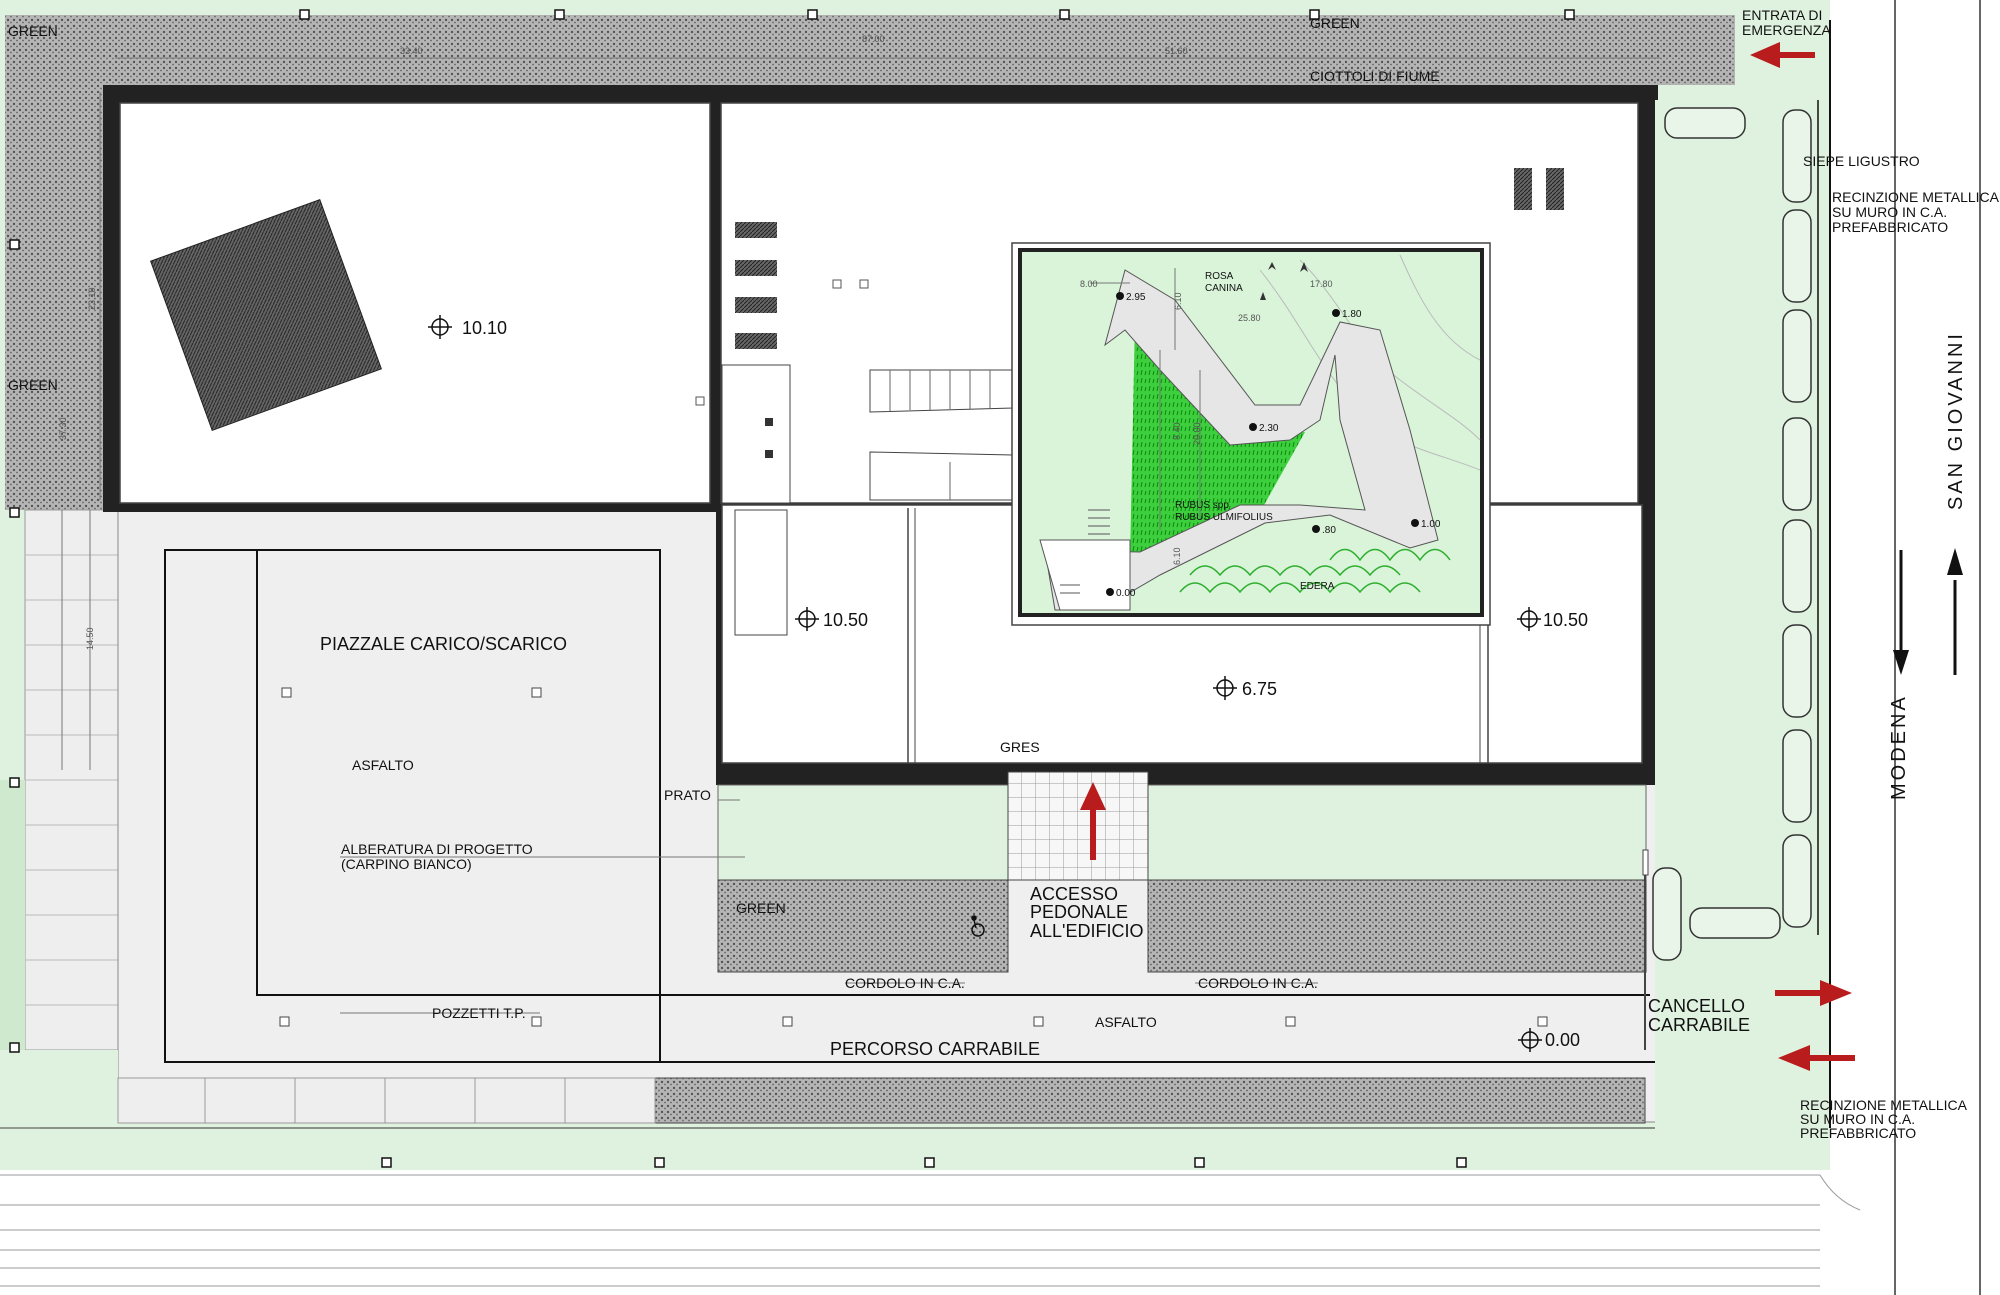 The width and height of the screenshot is (2000, 1295). What do you see at coordinates (33, 385) in the screenshot?
I see `label-green-left: GREEN` at bounding box center [33, 385].